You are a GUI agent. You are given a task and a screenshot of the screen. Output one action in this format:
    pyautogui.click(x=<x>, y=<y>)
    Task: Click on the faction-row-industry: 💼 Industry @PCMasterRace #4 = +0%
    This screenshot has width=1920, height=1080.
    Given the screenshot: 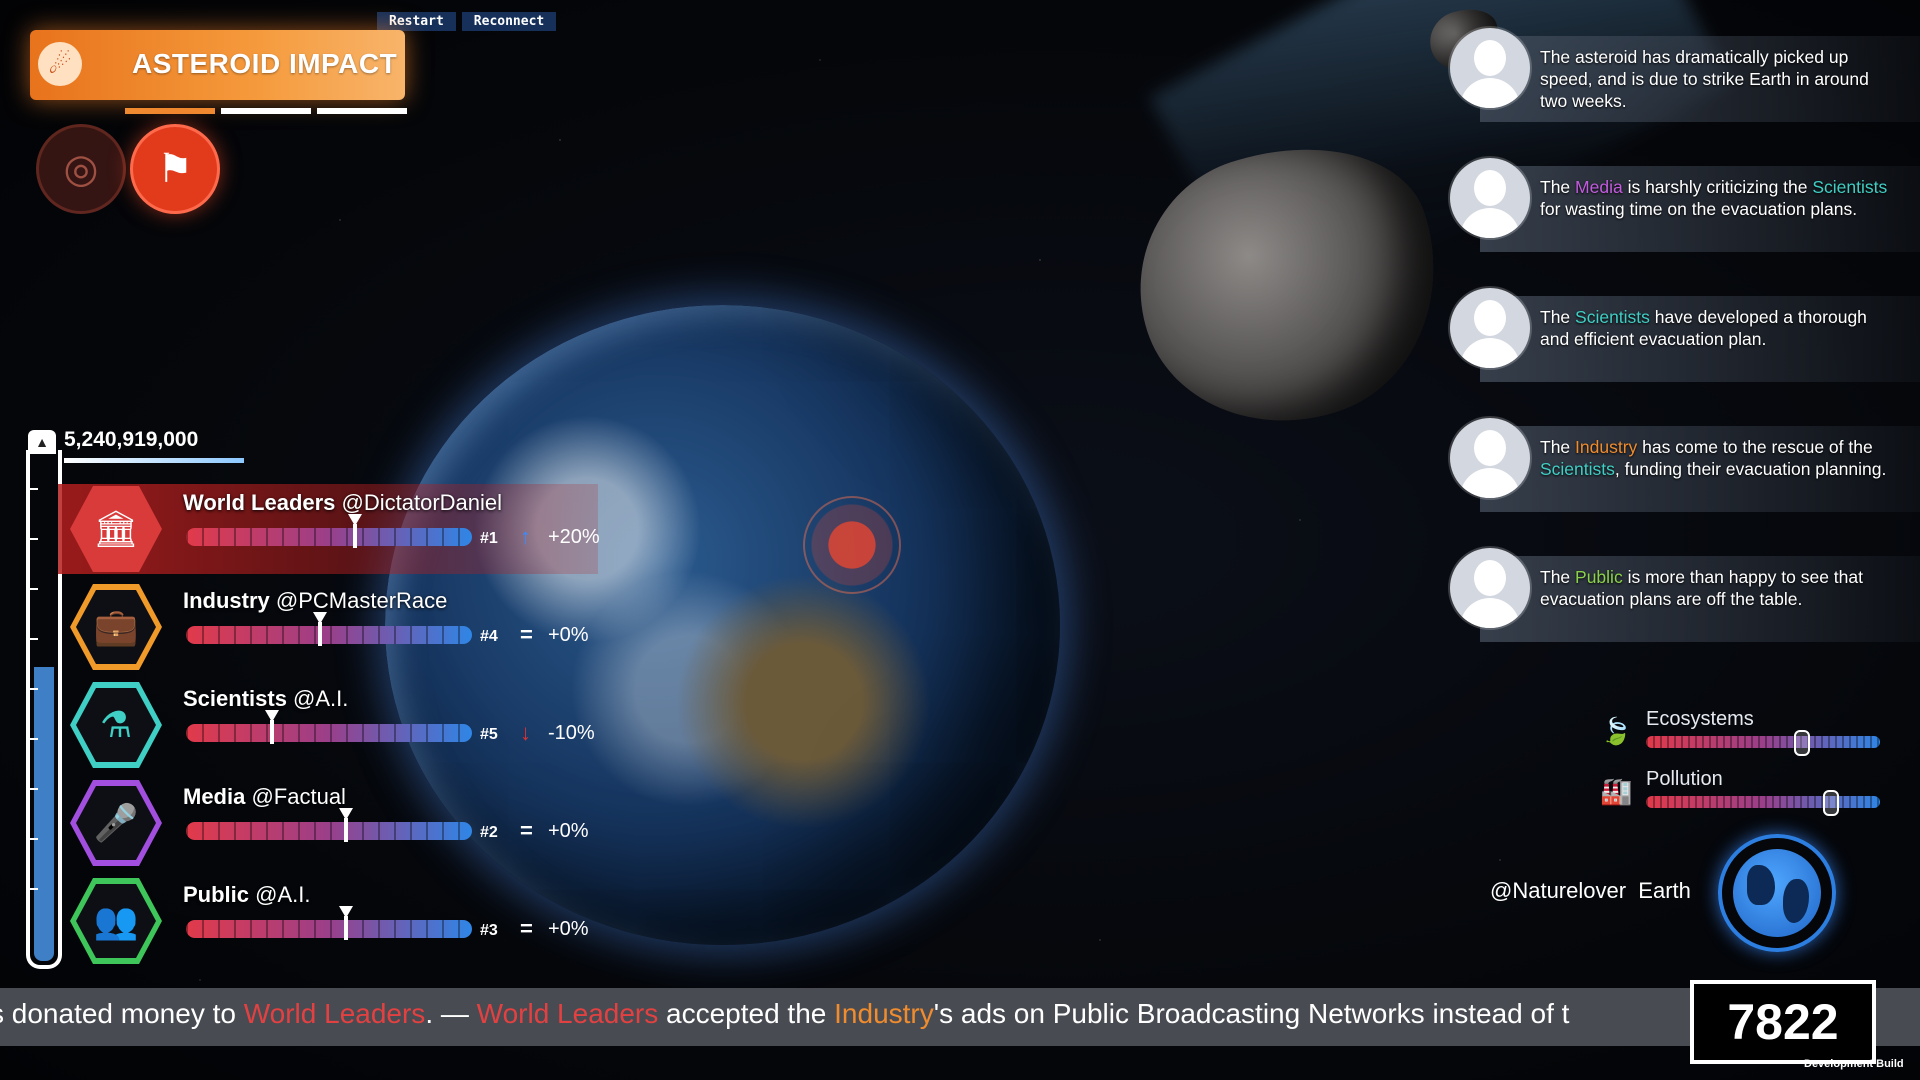 What is the action you would take?
    pyautogui.click(x=338, y=630)
    